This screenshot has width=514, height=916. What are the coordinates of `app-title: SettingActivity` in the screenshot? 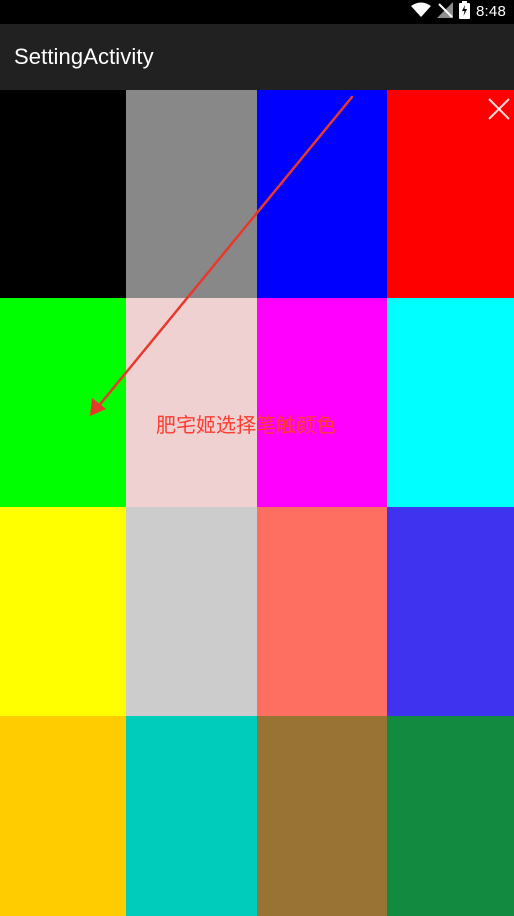 It's located at (84, 56).